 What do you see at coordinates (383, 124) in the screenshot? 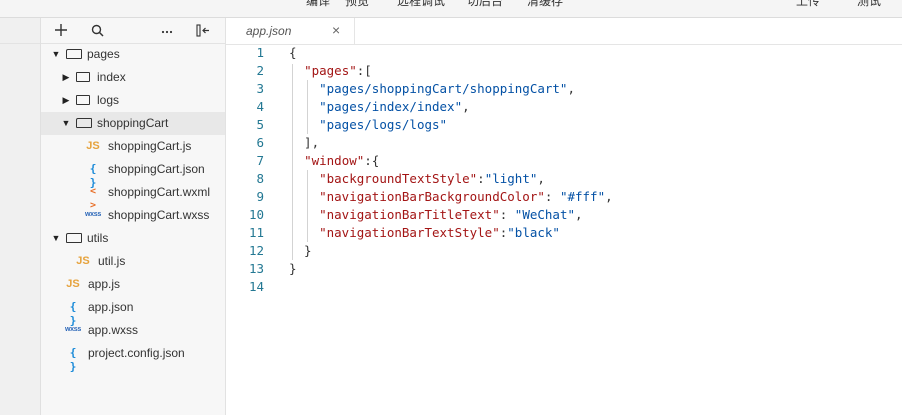
I see `line-text: "pages/logs/logs"` at bounding box center [383, 124].